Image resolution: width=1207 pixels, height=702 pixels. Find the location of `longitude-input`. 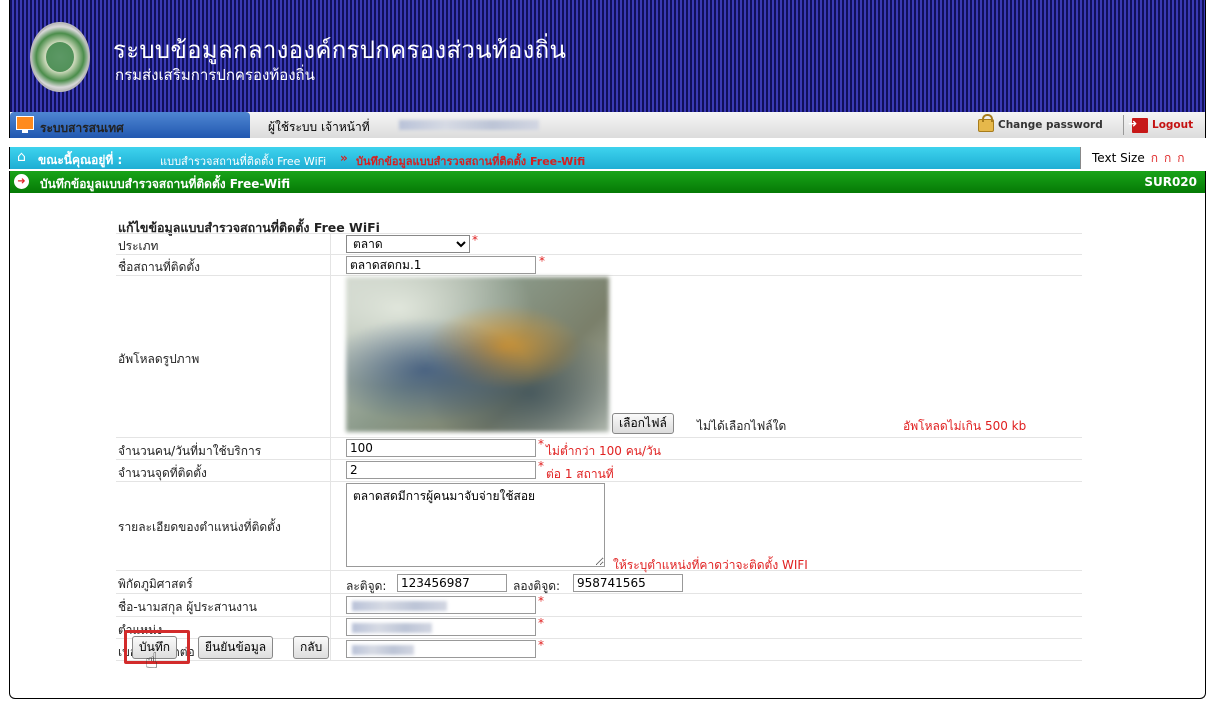

longitude-input is located at coordinates (628, 583).